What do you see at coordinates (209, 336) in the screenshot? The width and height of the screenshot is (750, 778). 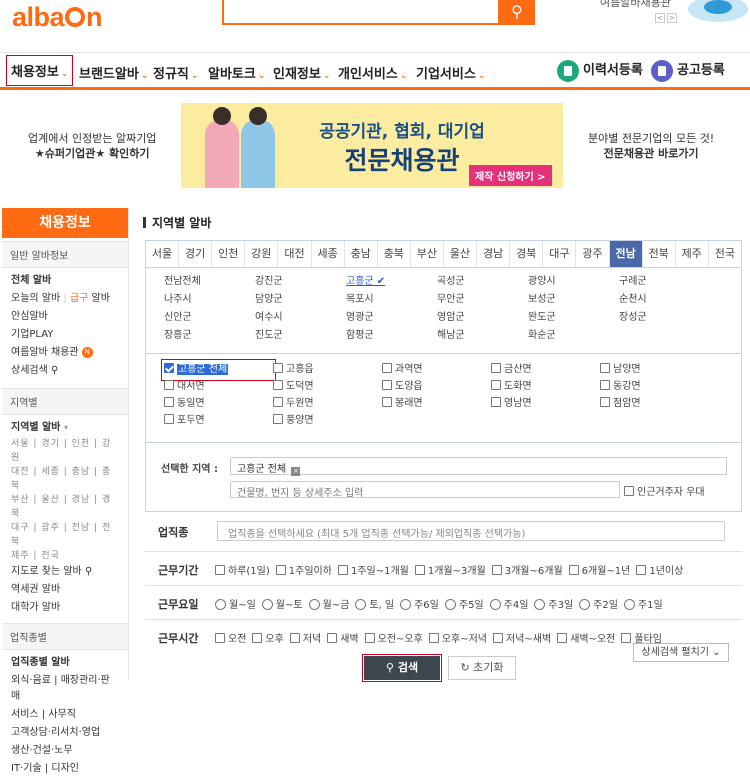 I see `city-option: 장흥군` at bounding box center [209, 336].